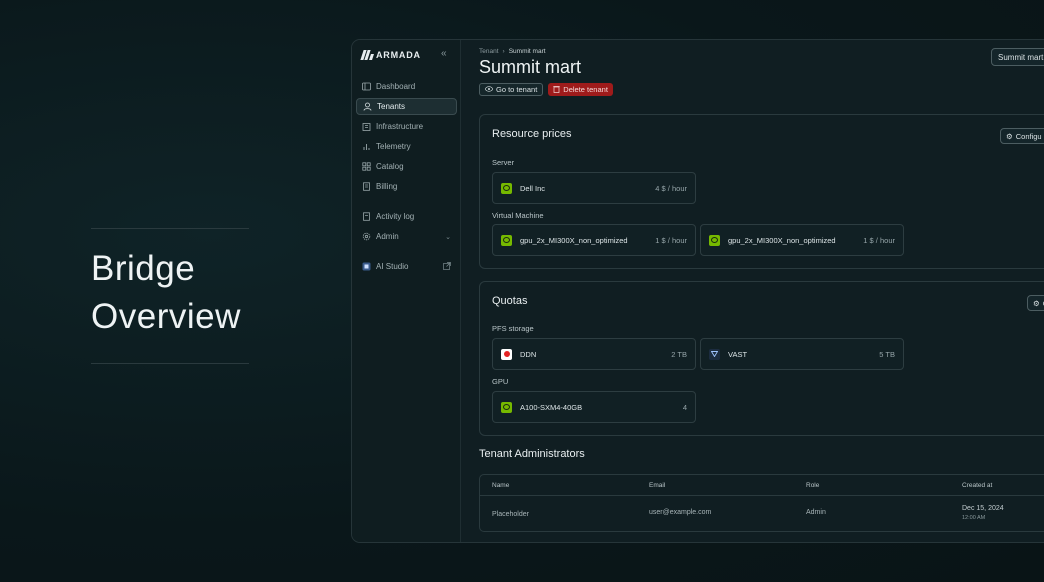 The height and width of the screenshot is (582, 1044). What do you see at coordinates (448, 237) in the screenshot?
I see `chevron-down-icon: ⌄` at bounding box center [448, 237].